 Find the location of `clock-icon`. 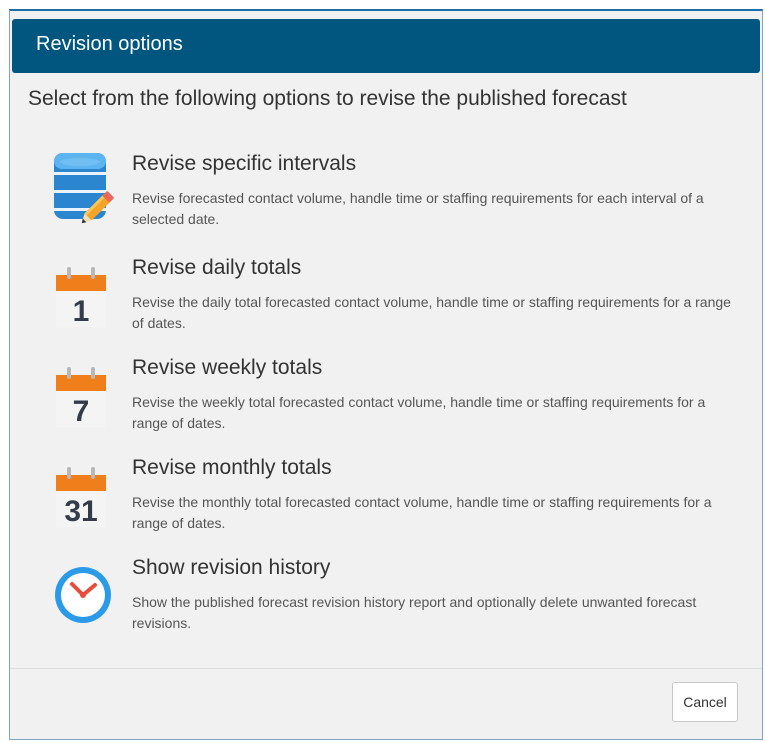

clock-icon is located at coordinates (81, 593).